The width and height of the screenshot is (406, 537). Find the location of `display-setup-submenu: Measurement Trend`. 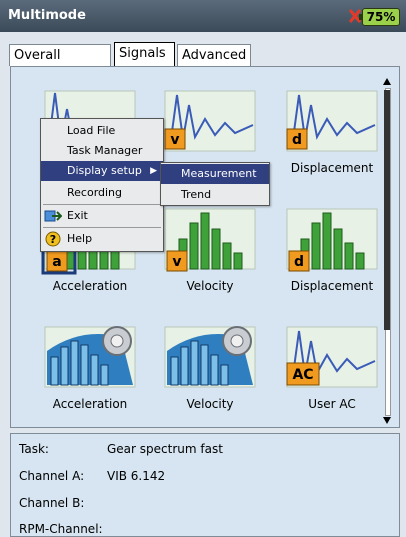

display-setup-submenu: Measurement Trend is located at coordinates (215, 184).